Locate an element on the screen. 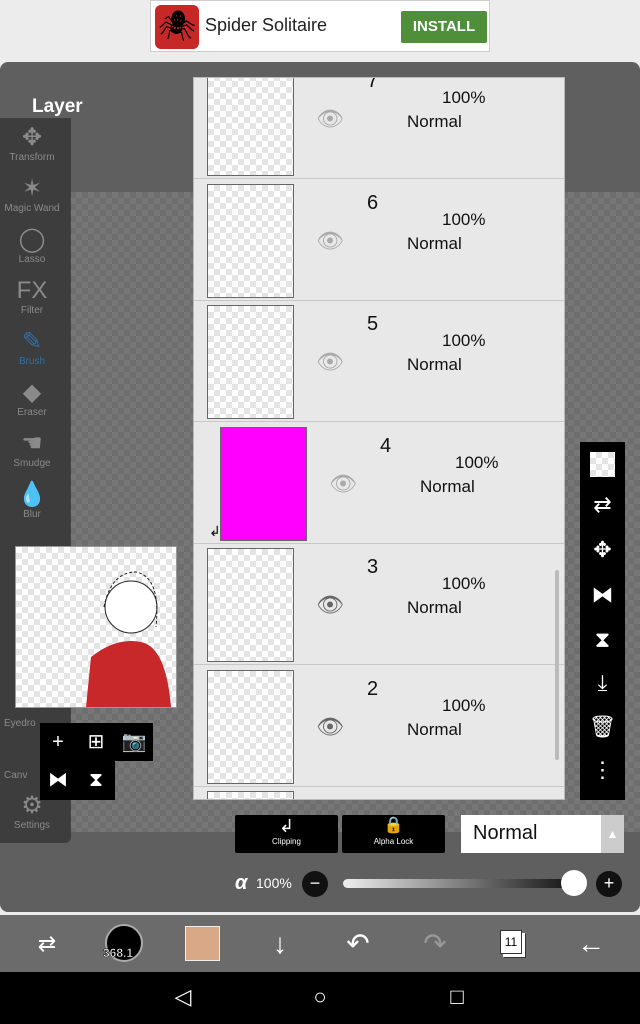 This screenshot has height=1024, width=640. layer-row: 2 👁 100% Normal is located at coordinates (379, 726).